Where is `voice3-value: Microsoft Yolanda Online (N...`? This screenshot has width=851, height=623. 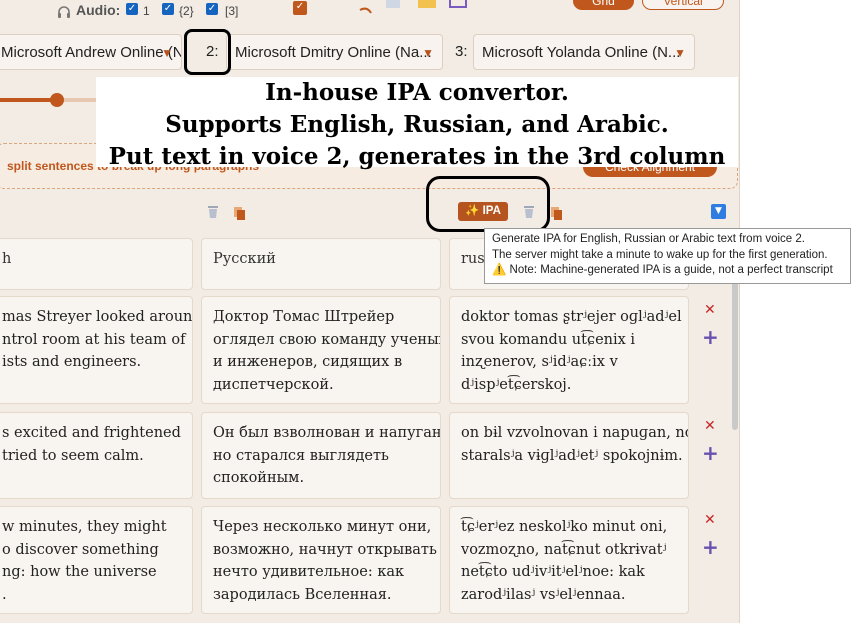
voice3-value: Microsoft Yolanda Online (N... is located at coordinates (581, 52).